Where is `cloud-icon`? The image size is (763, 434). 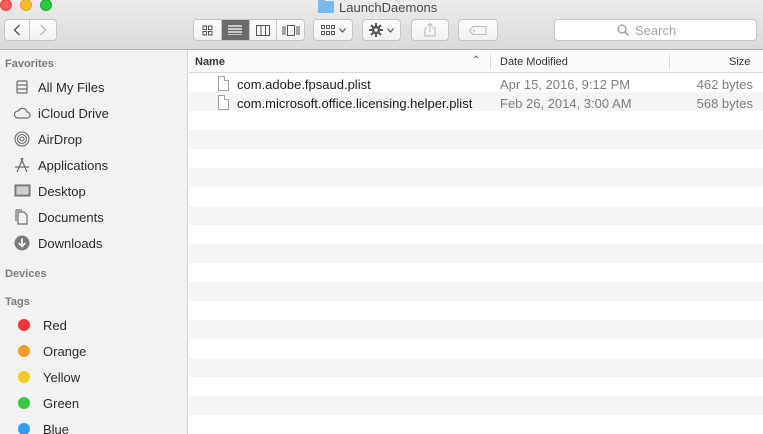
cloud-icon is located at coordinates (22, 113).